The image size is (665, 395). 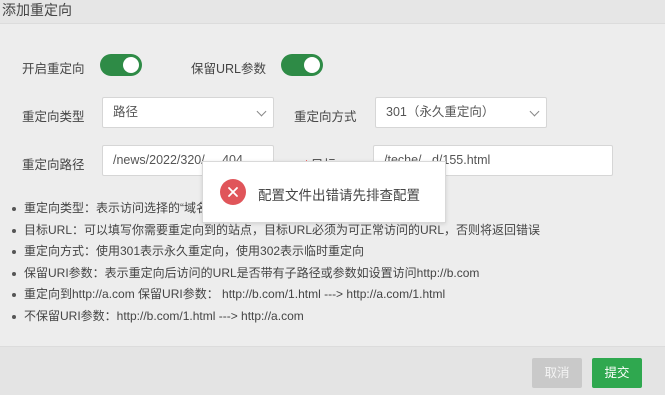 I want to click on submit-button: 提交, so click(x=617, y=373).